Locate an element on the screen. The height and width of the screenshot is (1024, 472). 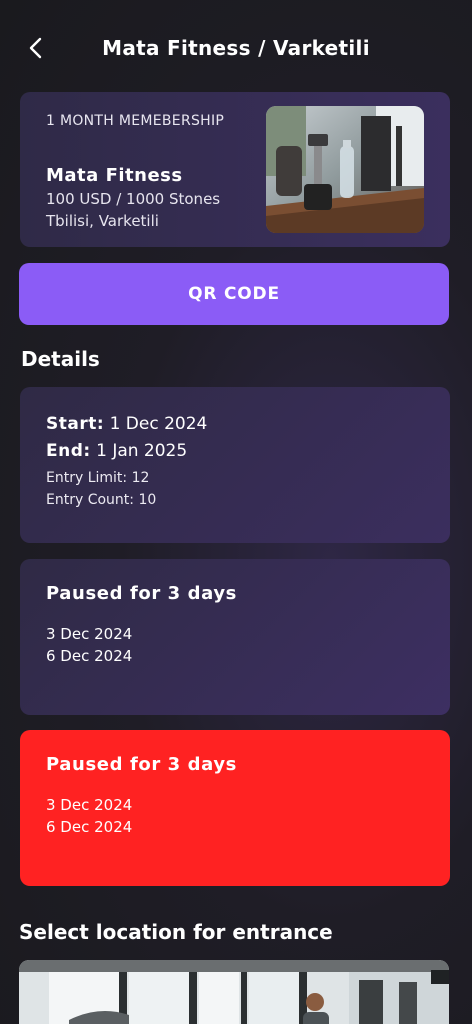
end-row: End: 1 Jan 2025 is located at coordinates (116, 451).